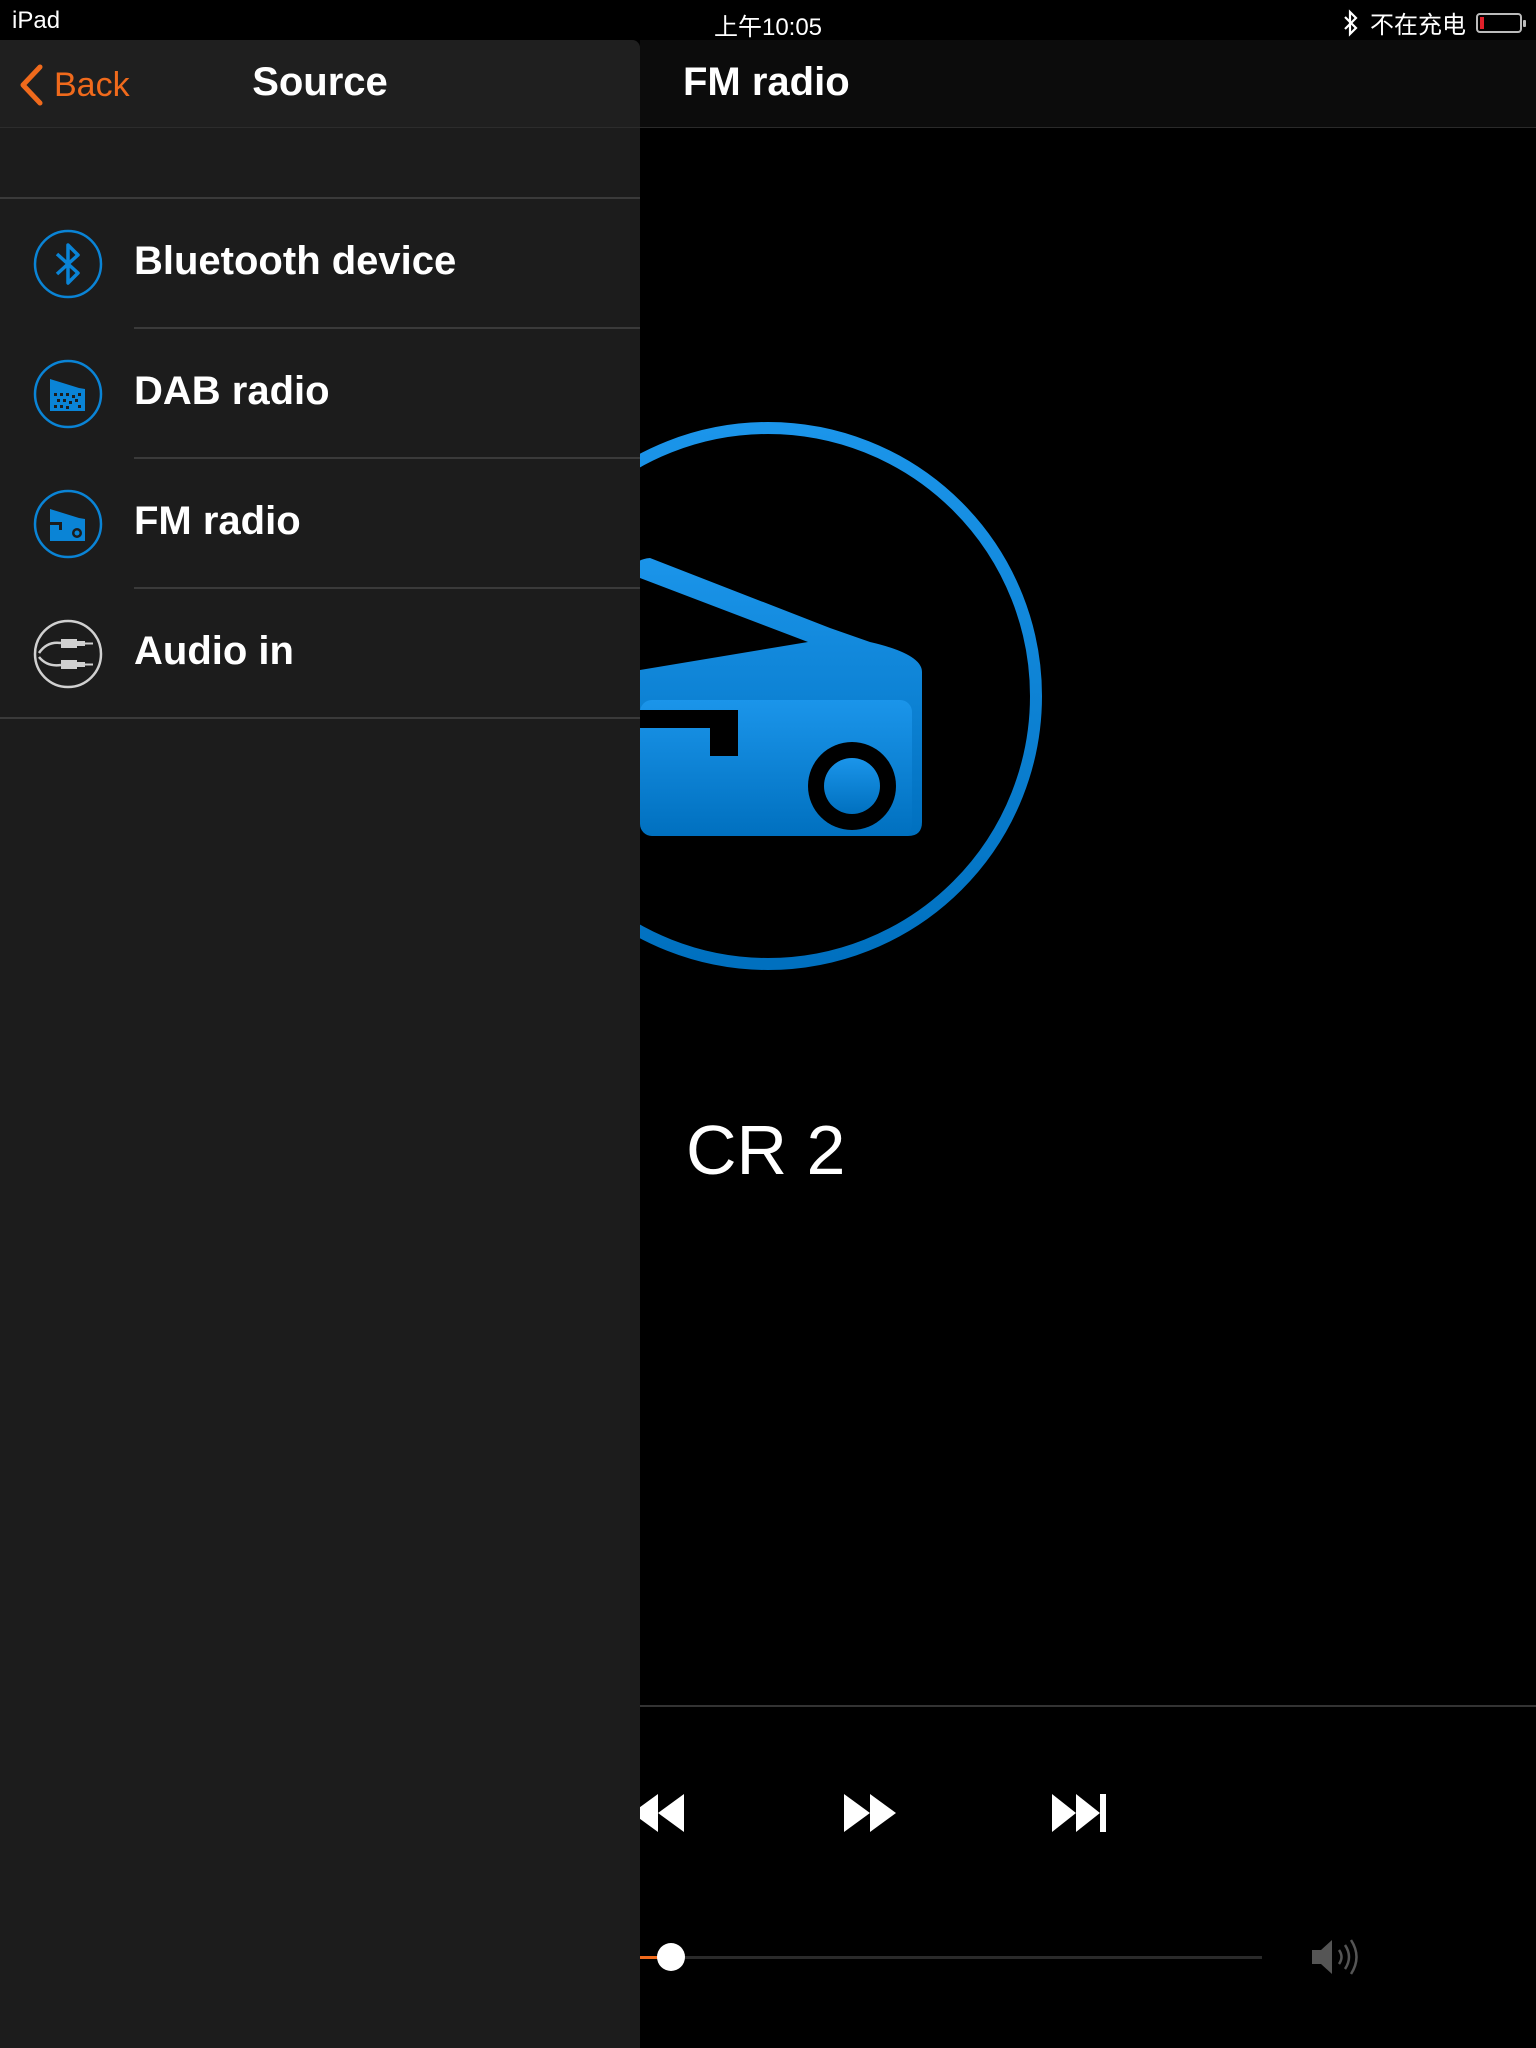 Image resolution: width=1536 pixels, height=2048 pixels. Describe the element at coordinates (671, 1957) in the screenshot. I see `volume-knob` at that location.